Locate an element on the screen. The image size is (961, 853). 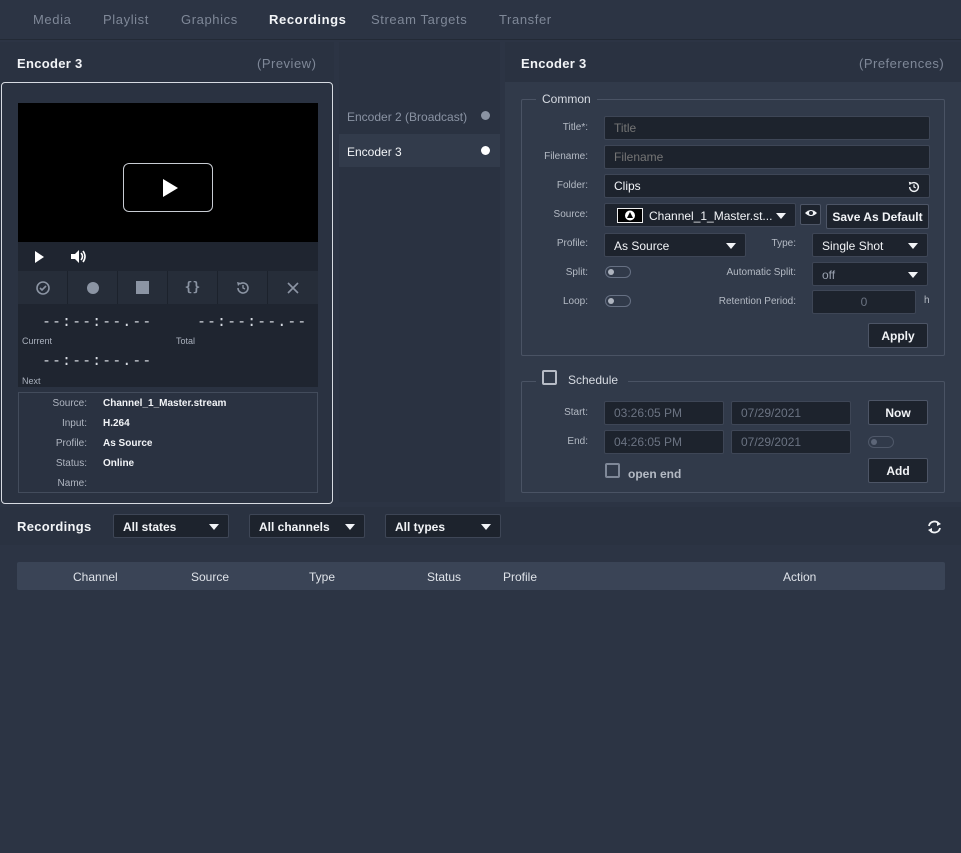
stop-icon is located at coordinates (143, 287).